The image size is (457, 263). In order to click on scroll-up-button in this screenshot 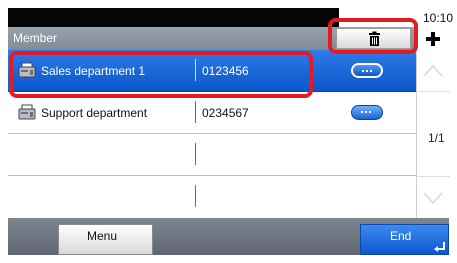, I will do `click(433, 71)`.